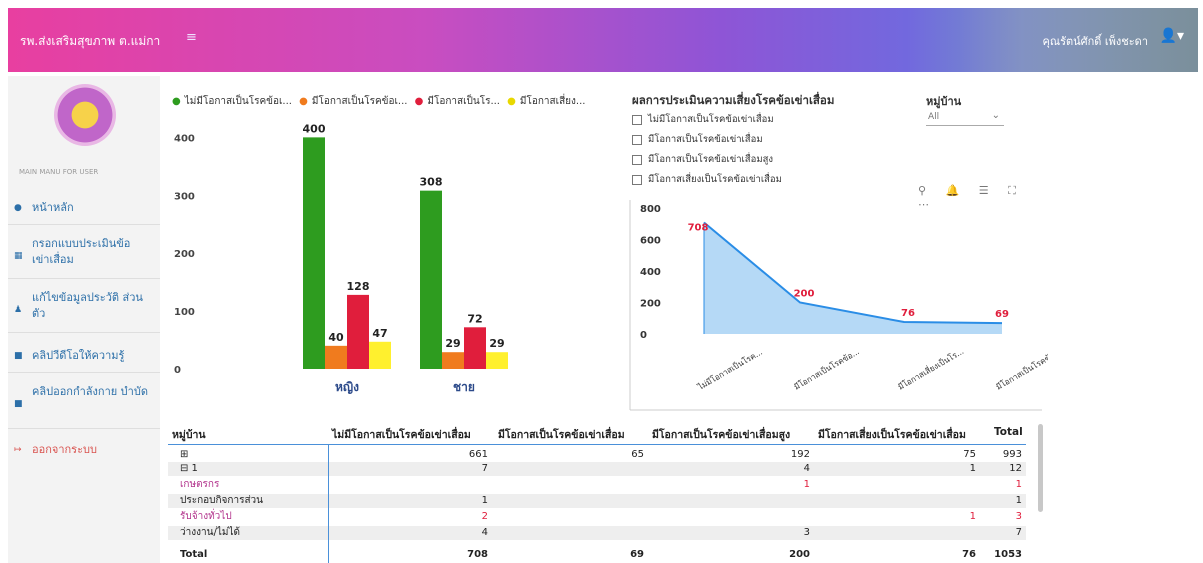 This screenshot has height=563, width=1203. Describe the element at coordinates (464, 387) in the screenshot. I see `x-tick-label: ชาย` at that location.